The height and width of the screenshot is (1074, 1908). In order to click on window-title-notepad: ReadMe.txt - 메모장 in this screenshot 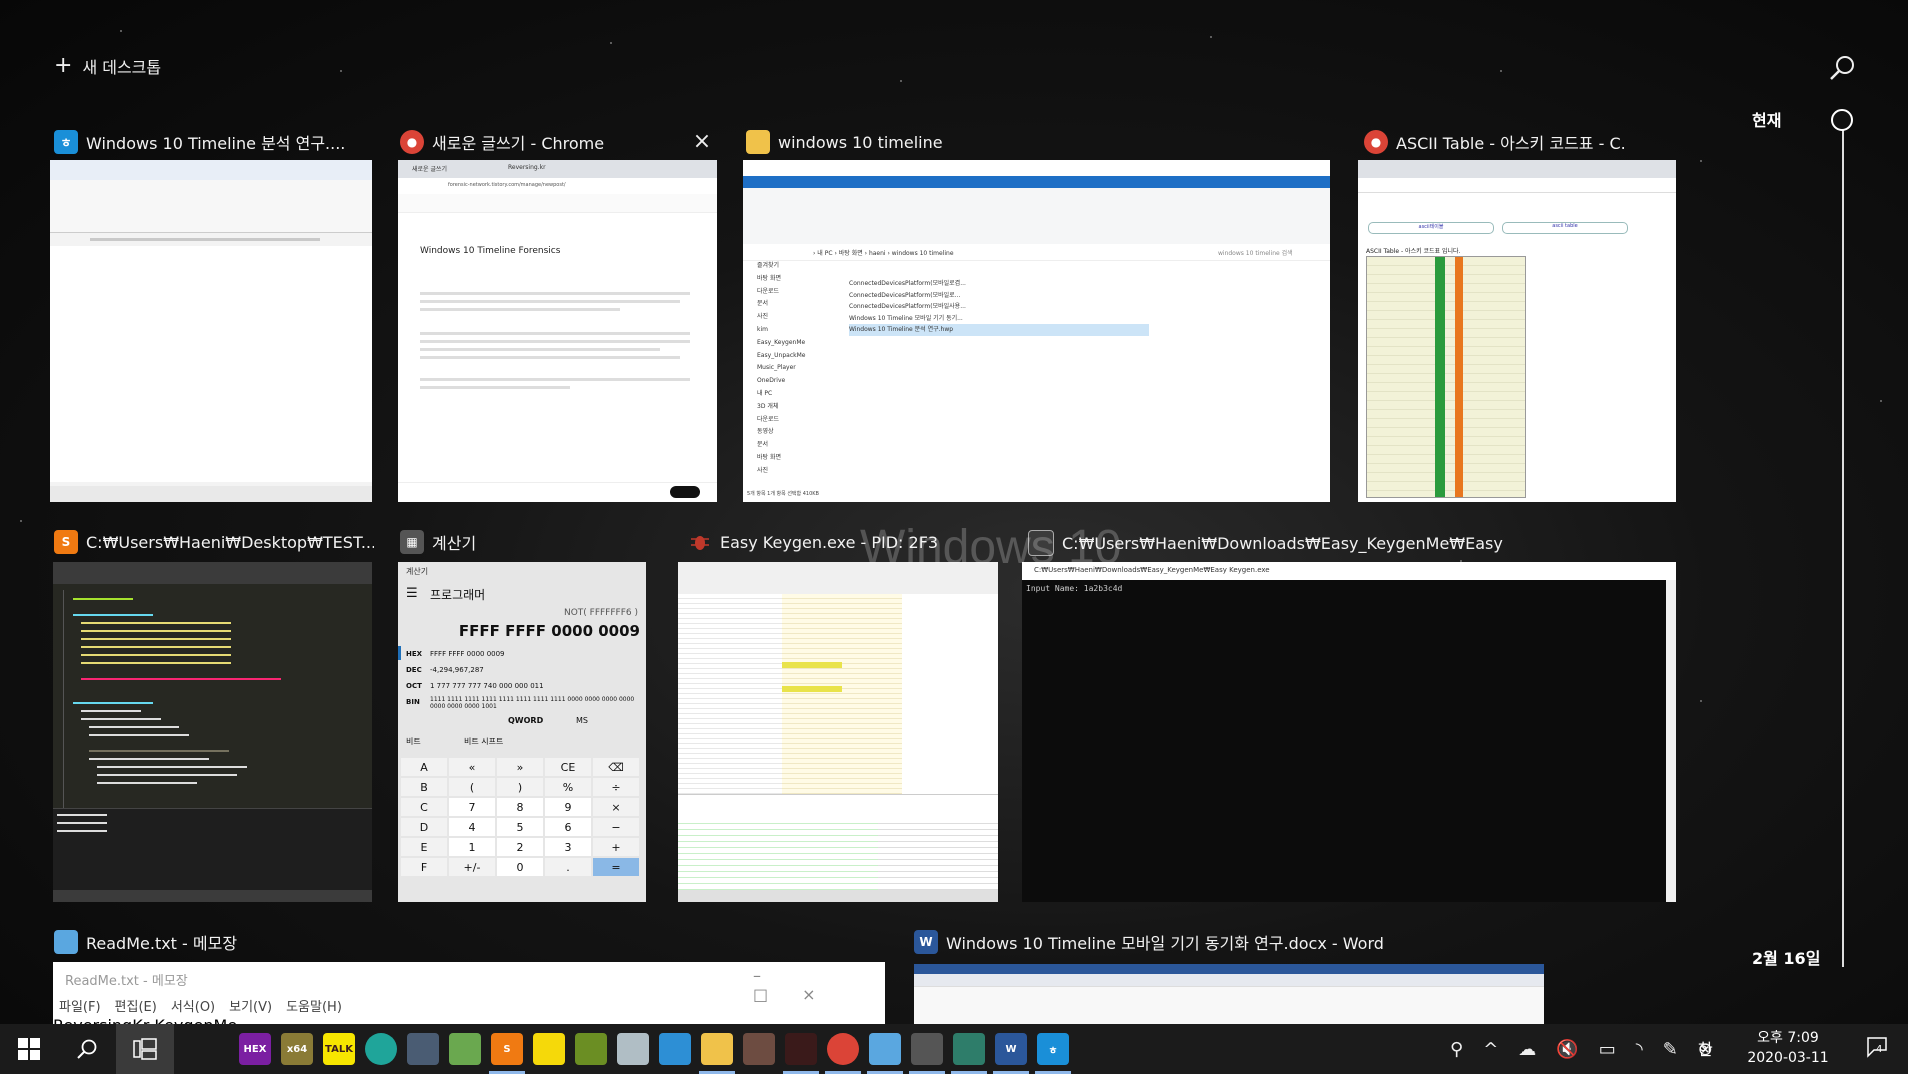, I will do `click(204, 942)`.